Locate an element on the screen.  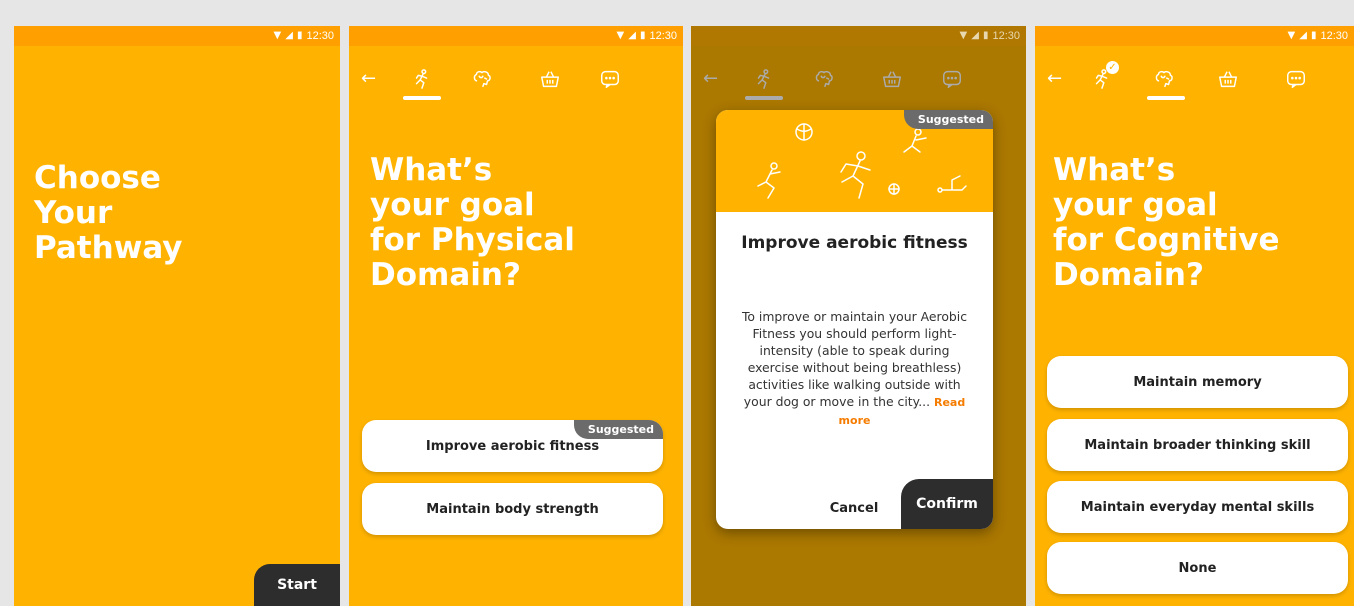
page-title: What’s your goal for Physical Domain? is located at coordinates (520, 223).